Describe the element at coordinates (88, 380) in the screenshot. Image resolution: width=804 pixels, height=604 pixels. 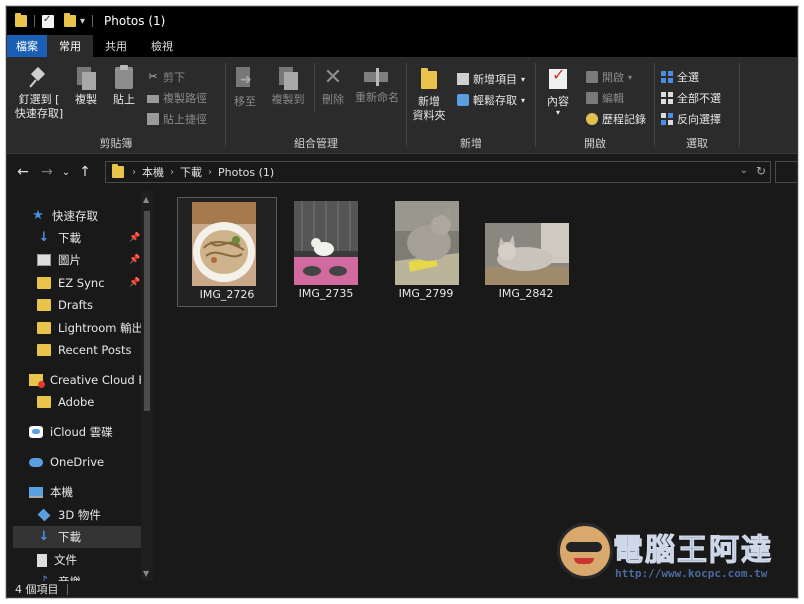
I see `sidebar-item-creative-cloud: Creative Cloud Fi` at that location.